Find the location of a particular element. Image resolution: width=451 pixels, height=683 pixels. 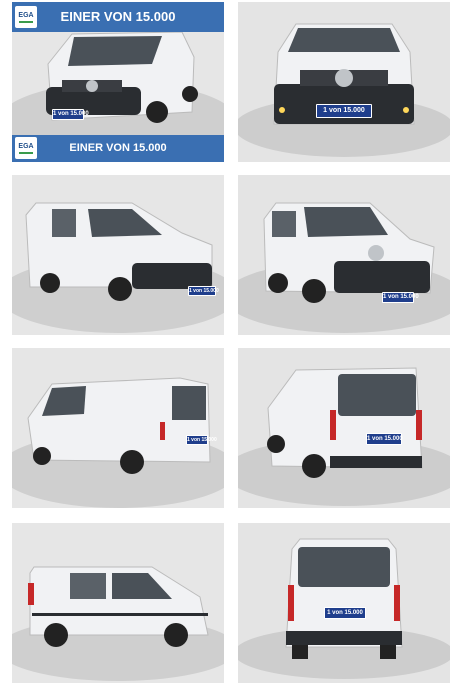

photo-side-left is located at coordinates (118, 603).